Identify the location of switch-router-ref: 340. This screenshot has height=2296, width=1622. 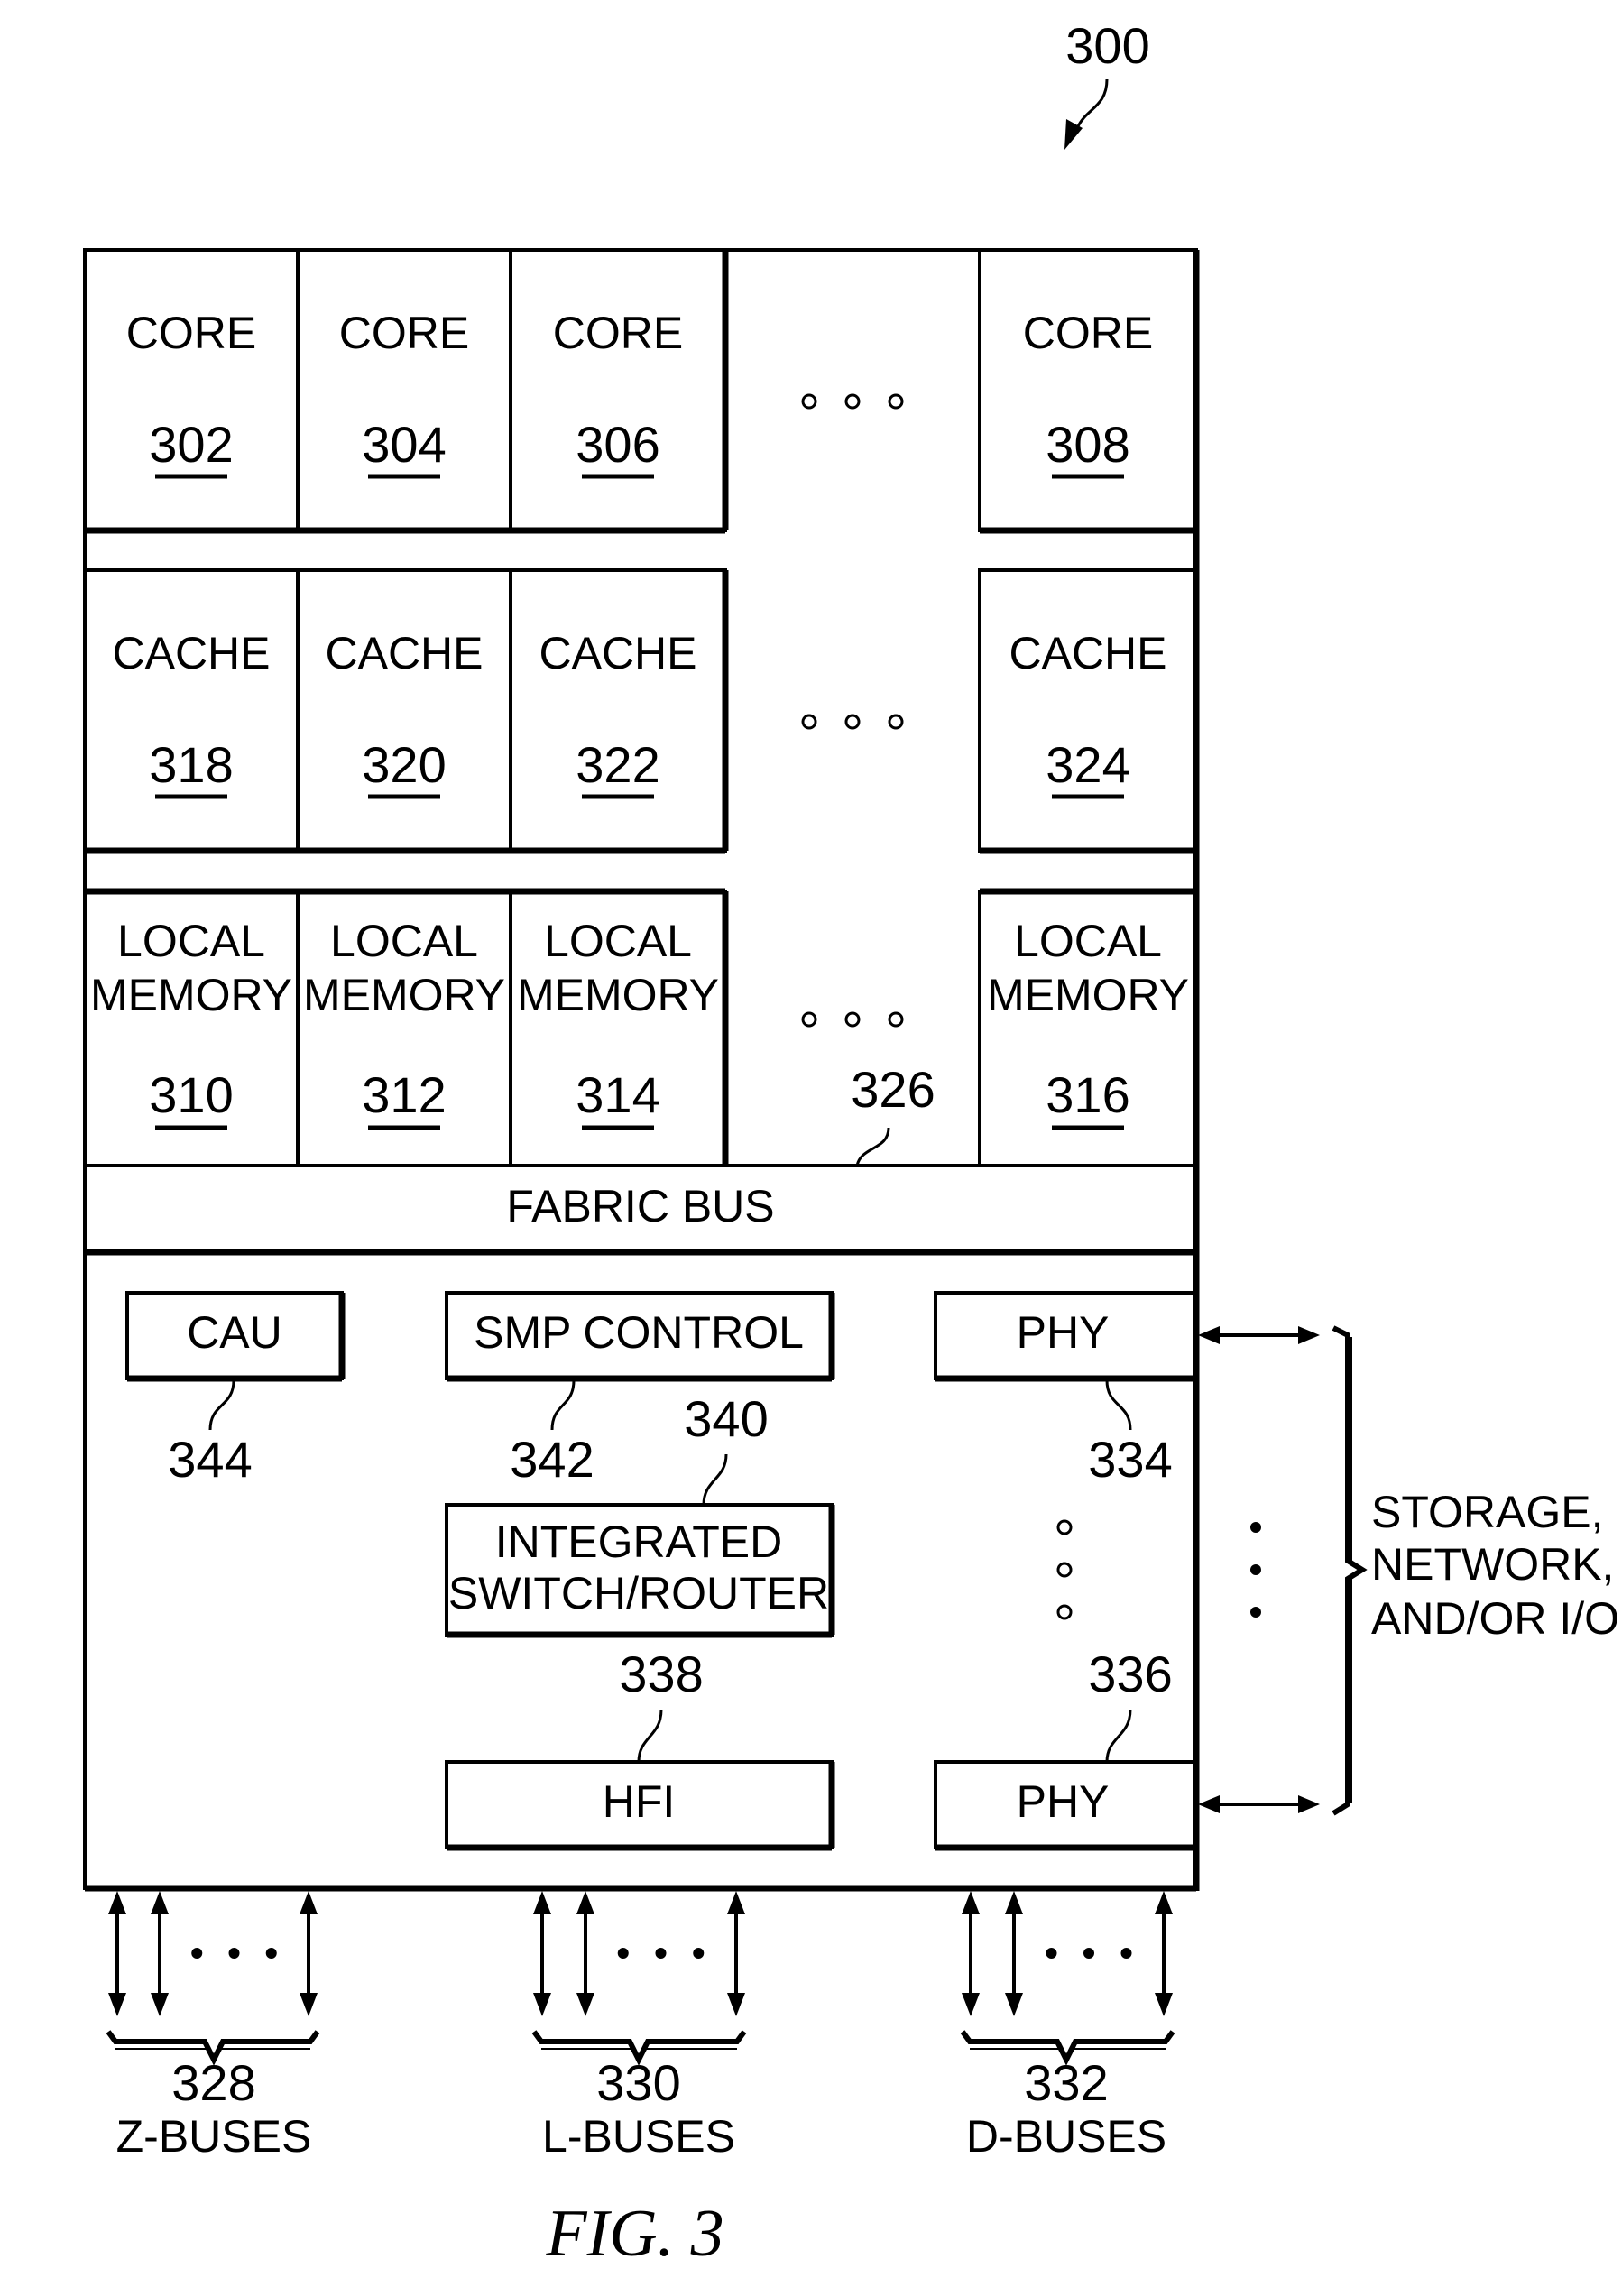
(726, 1419).